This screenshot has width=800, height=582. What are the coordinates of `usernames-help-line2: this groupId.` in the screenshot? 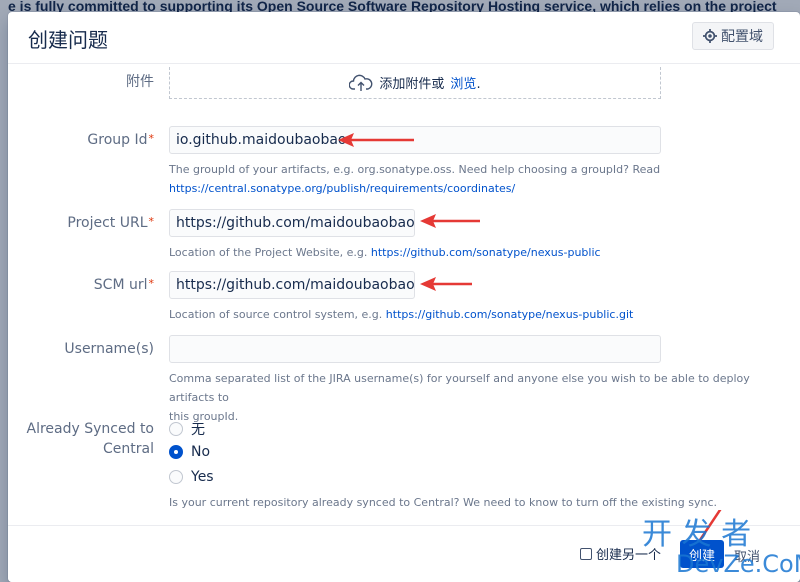 It's located at (204, 416).